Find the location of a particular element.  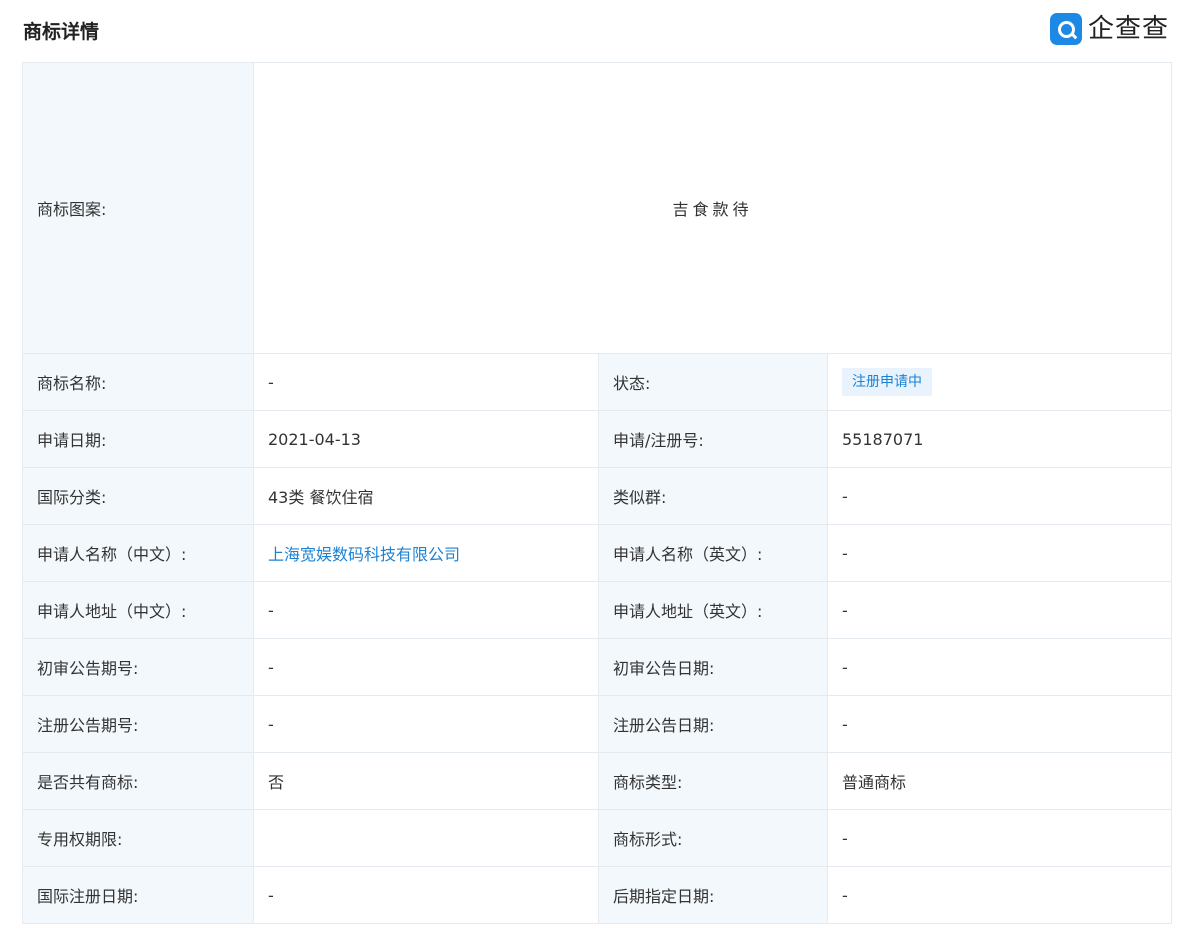

shared-trademark-value: 否 is located at coordinates (426, 781).